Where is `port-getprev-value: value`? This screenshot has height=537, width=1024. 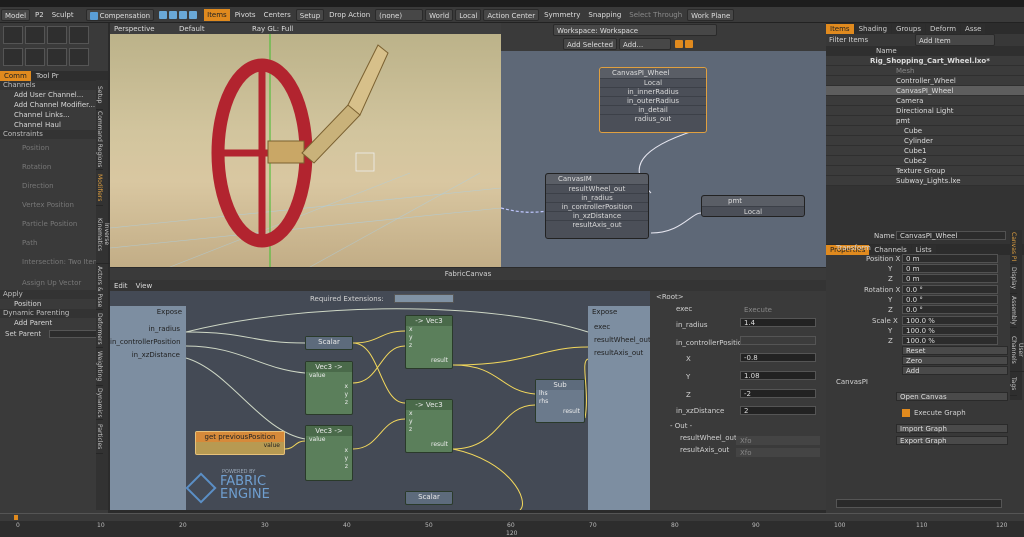
port-getprev-value: value is located at coordinates (240, 446).